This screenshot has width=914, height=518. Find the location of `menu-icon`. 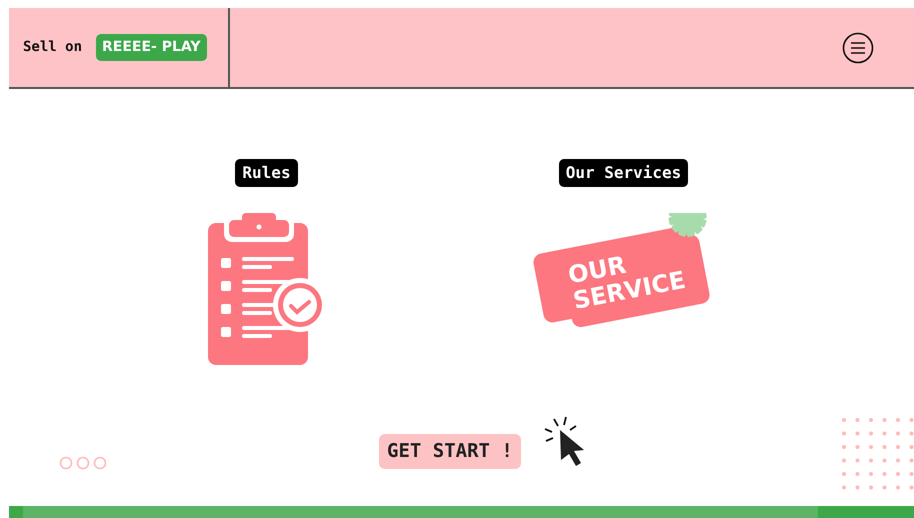

menu-icon is located at coordinates (858, 48).